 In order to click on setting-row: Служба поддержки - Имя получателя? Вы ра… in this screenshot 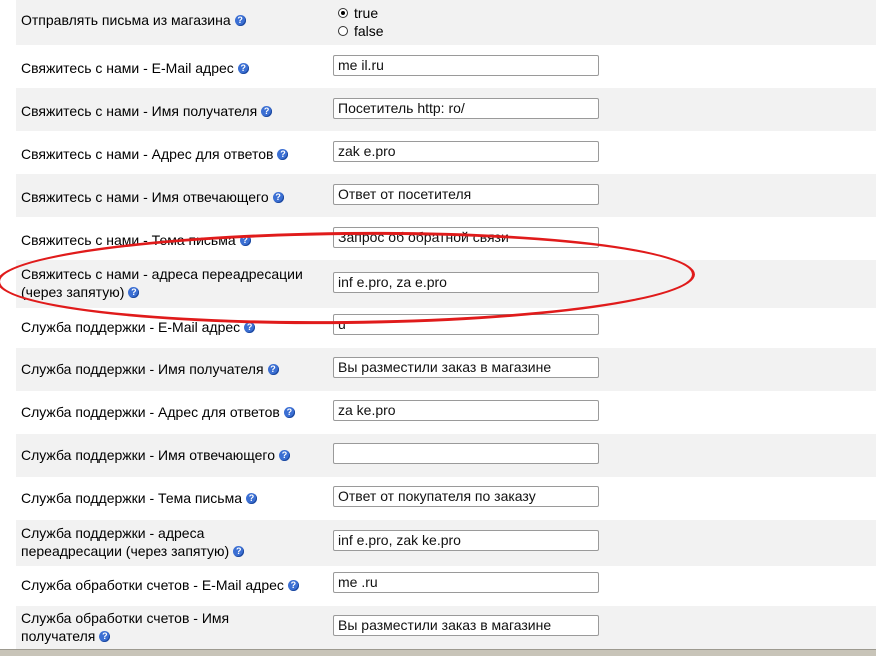, I will do `click(446, 369)`.